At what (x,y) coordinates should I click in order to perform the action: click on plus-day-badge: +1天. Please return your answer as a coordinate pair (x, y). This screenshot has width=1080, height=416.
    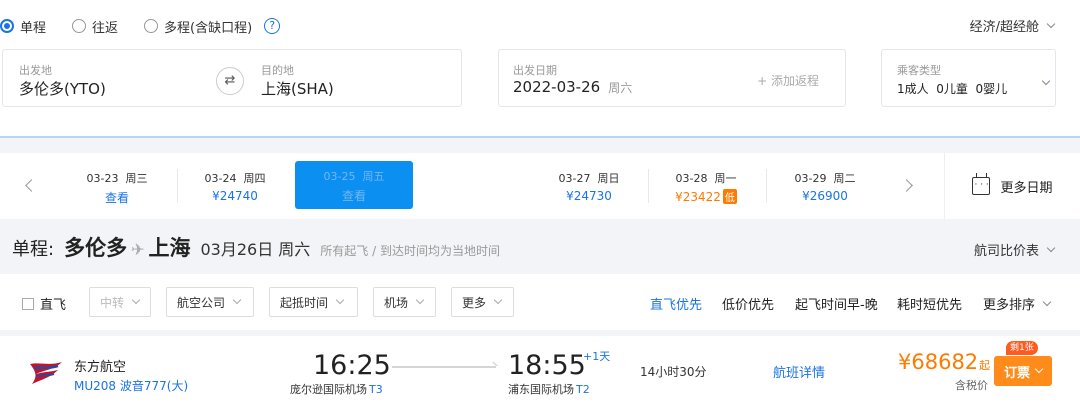
    Looking at the image, I should click on (597, 356).